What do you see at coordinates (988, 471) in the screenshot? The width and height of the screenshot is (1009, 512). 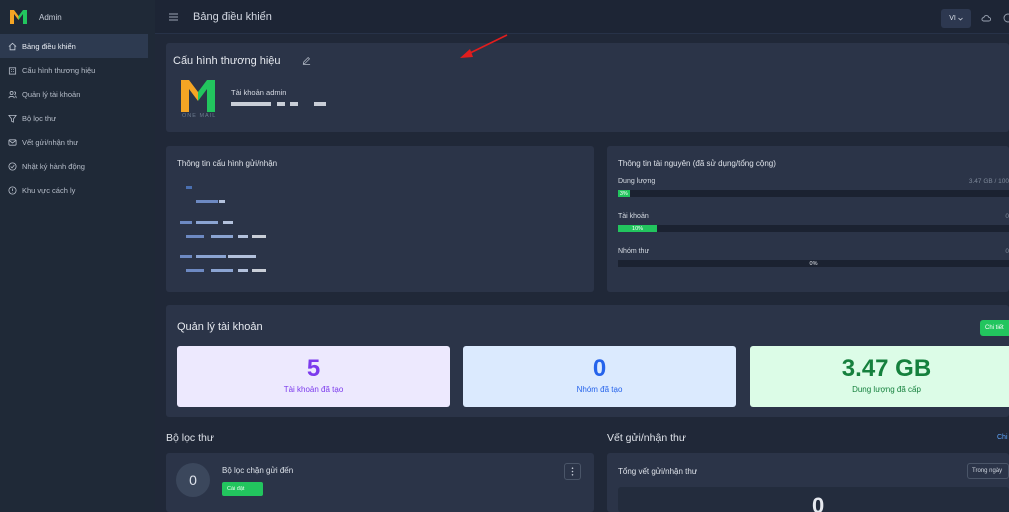 I see `period-select: Trong ngày` at bounding box center [988, 471].